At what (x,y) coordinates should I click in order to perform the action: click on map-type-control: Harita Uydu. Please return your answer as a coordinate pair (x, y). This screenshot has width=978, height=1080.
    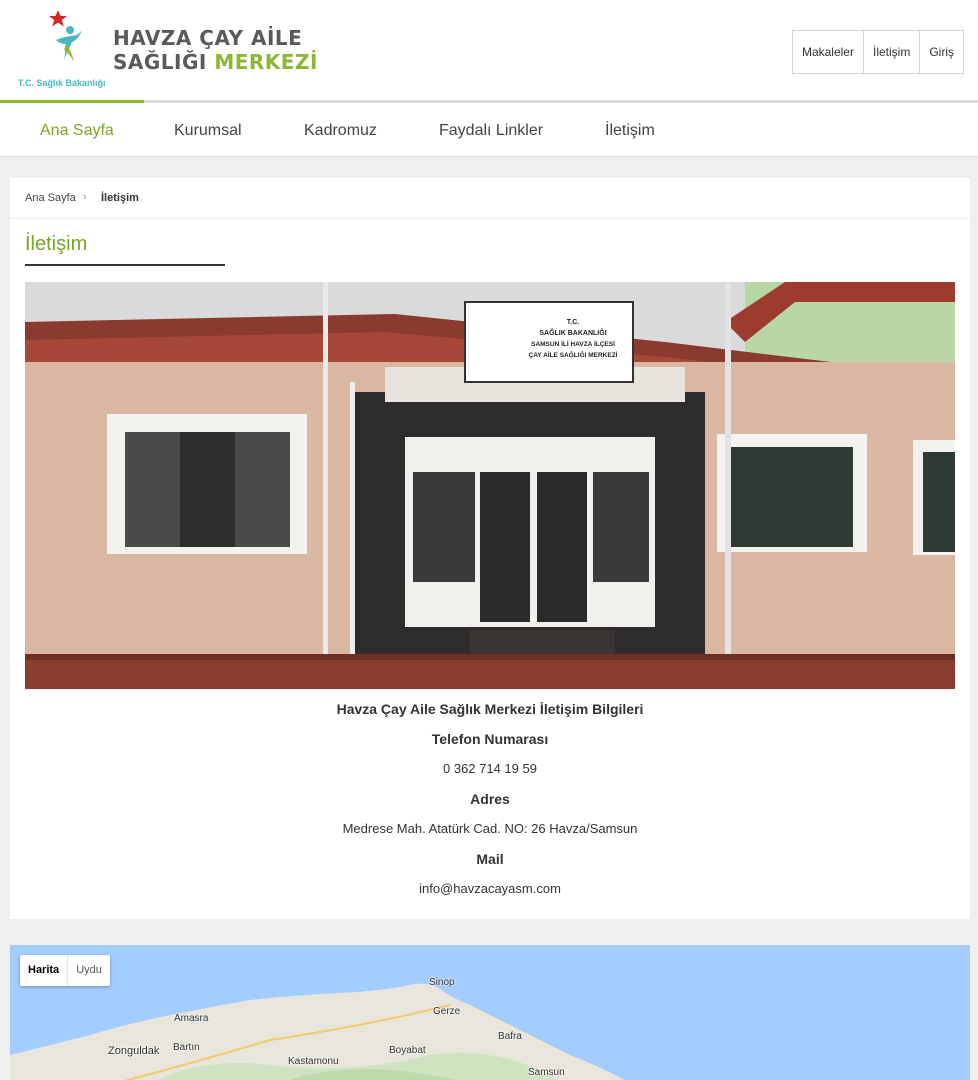
    Looking at the image, I should click on (65, 970).